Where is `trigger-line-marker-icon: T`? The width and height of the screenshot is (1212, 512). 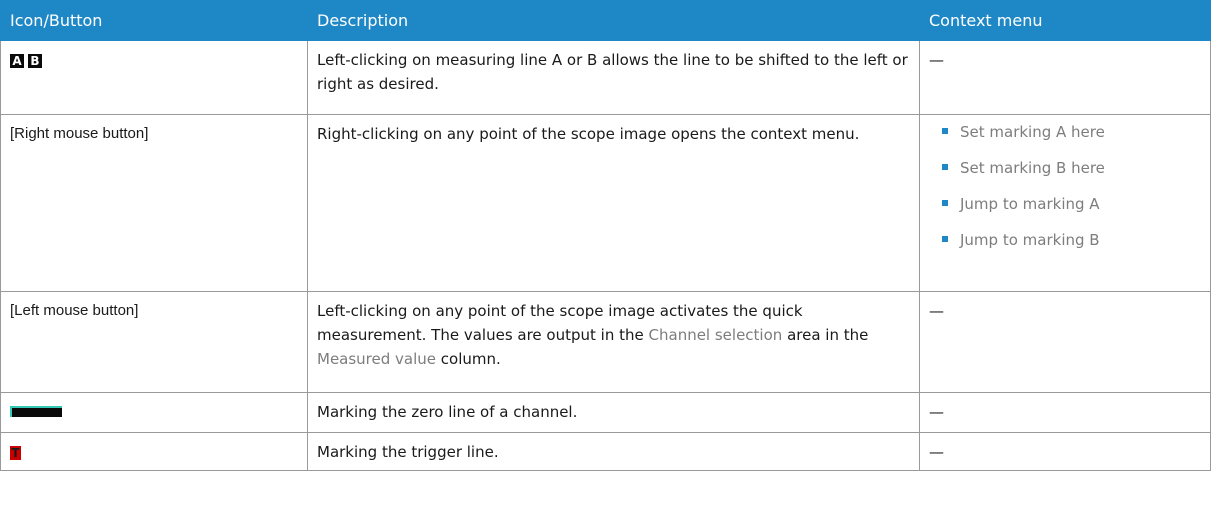
trigger-line-marker-icon: T is located at coordinates (15, 453).